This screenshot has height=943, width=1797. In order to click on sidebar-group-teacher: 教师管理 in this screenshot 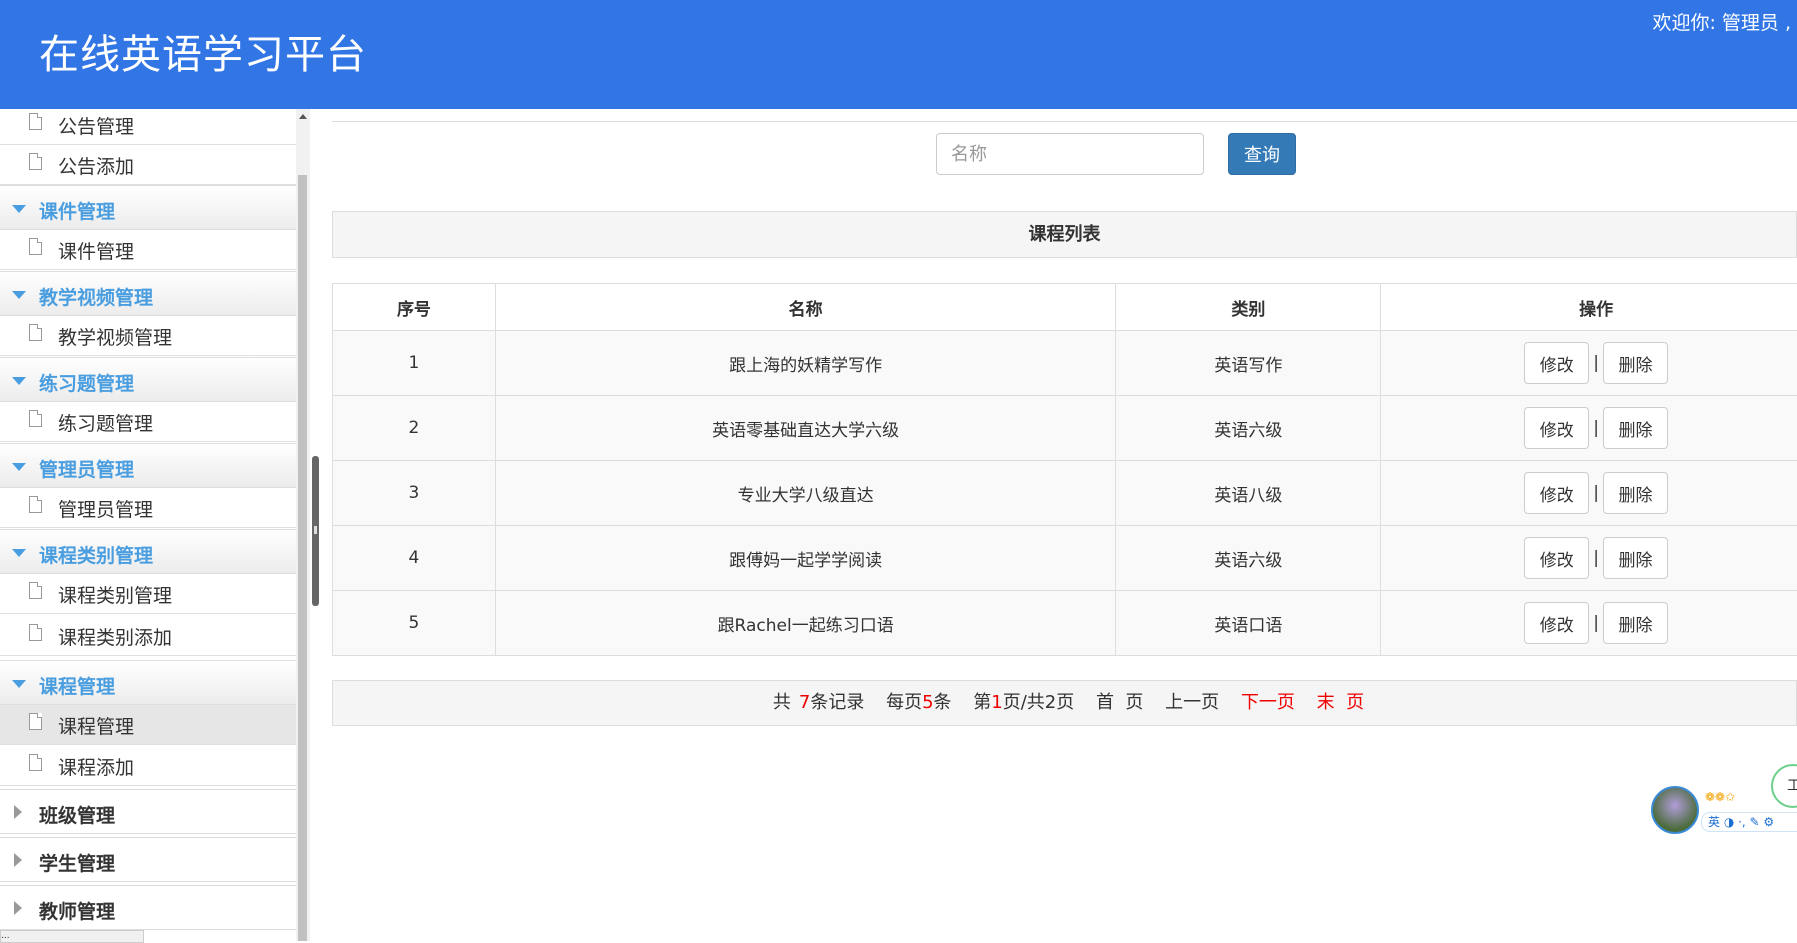, I will do `click(148, 907)`.